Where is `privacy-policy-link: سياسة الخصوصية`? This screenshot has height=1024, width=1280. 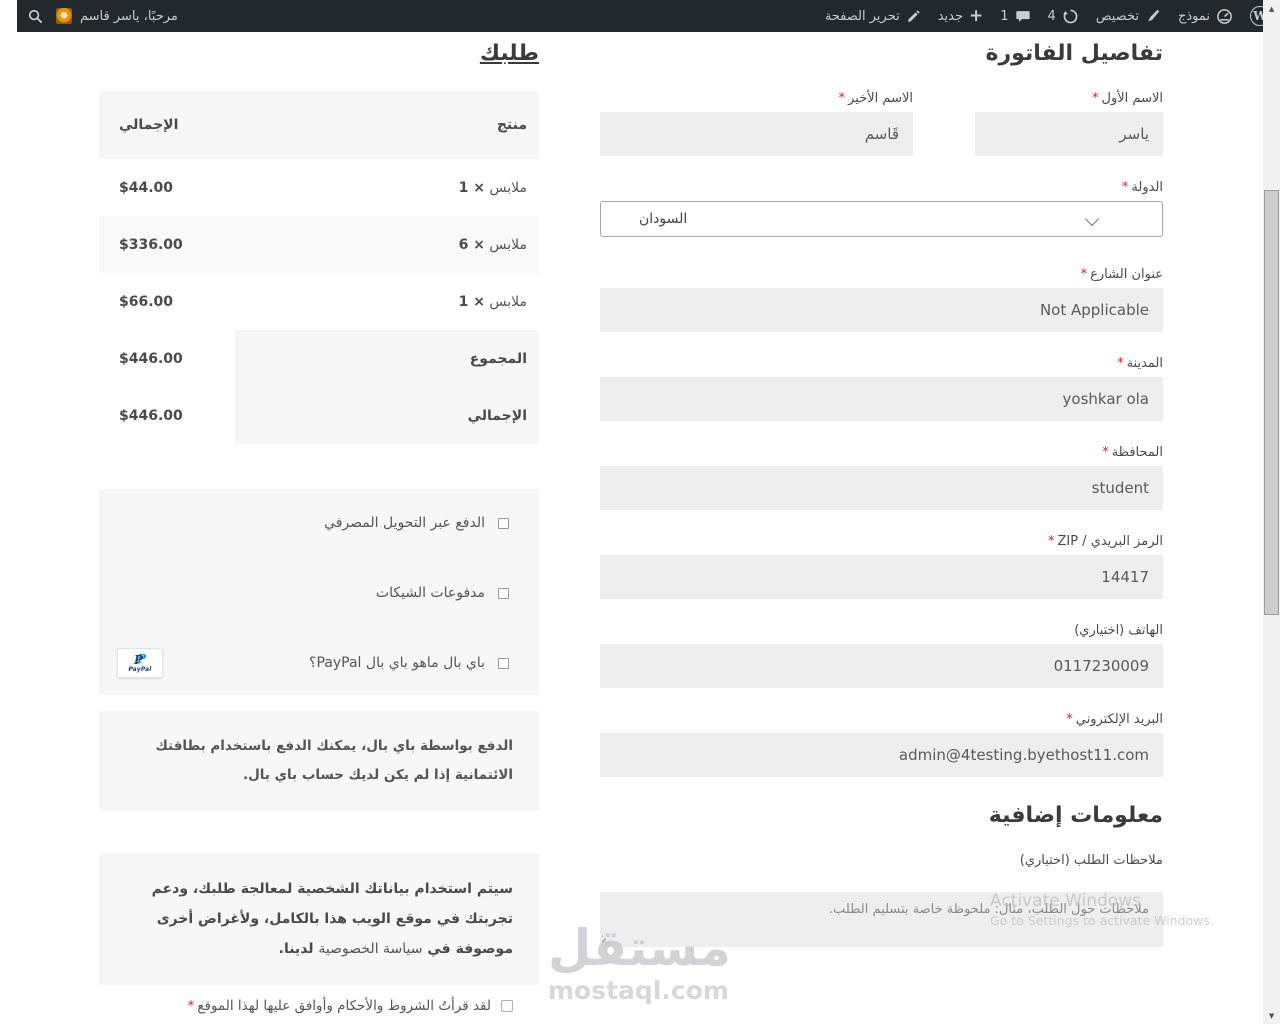 privacy-policy-link: سياسة الخصوصية is located at coordinates (370, 949).